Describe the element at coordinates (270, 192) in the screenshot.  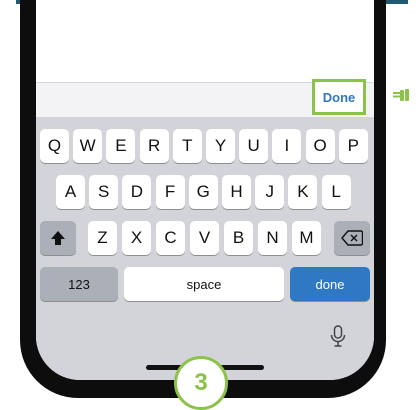
I see `key-j: J` at that location.